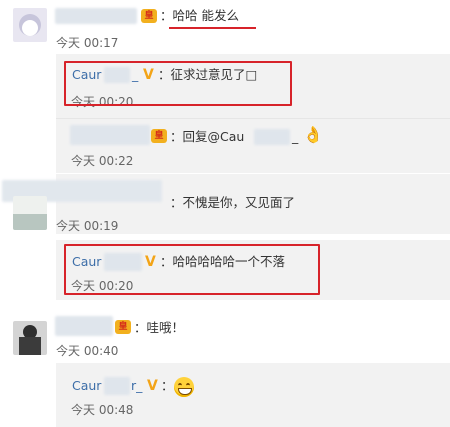 The width and height of the screenshot is (450, 427). Describe the element at coordinates (87, 43) in the screenshot. I see `comment-time: 今天 00:17` at that location.